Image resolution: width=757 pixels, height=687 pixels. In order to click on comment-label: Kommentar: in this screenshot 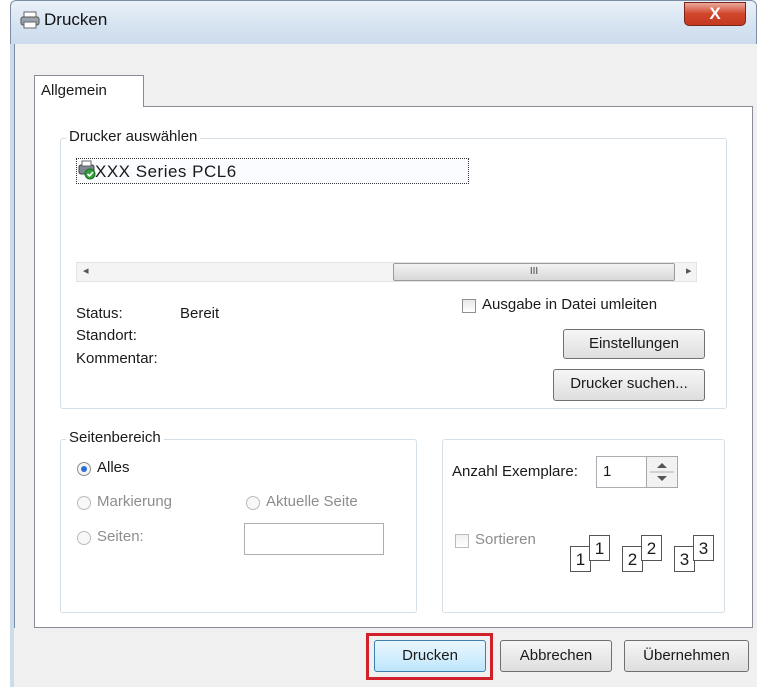, I will do `click(117, 358)`.